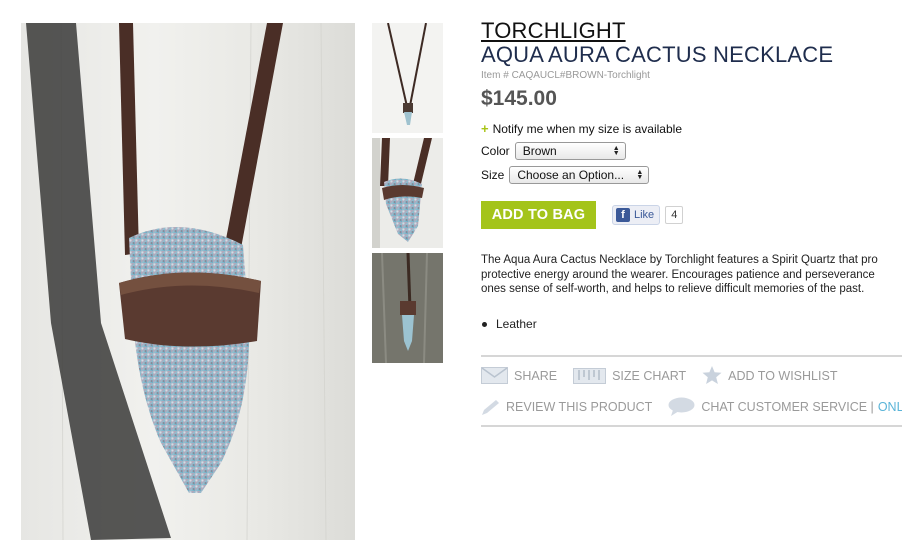 The image size is (902, 540). Describe the element at coordinates (485, 128) in the screenshot. I see `plus-icon: +` at that location.